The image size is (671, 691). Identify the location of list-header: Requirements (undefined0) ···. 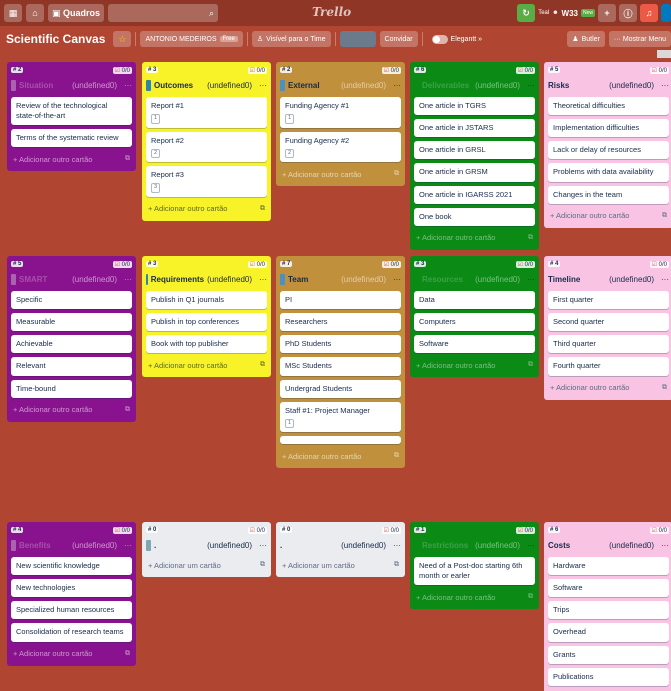
(206, 279).